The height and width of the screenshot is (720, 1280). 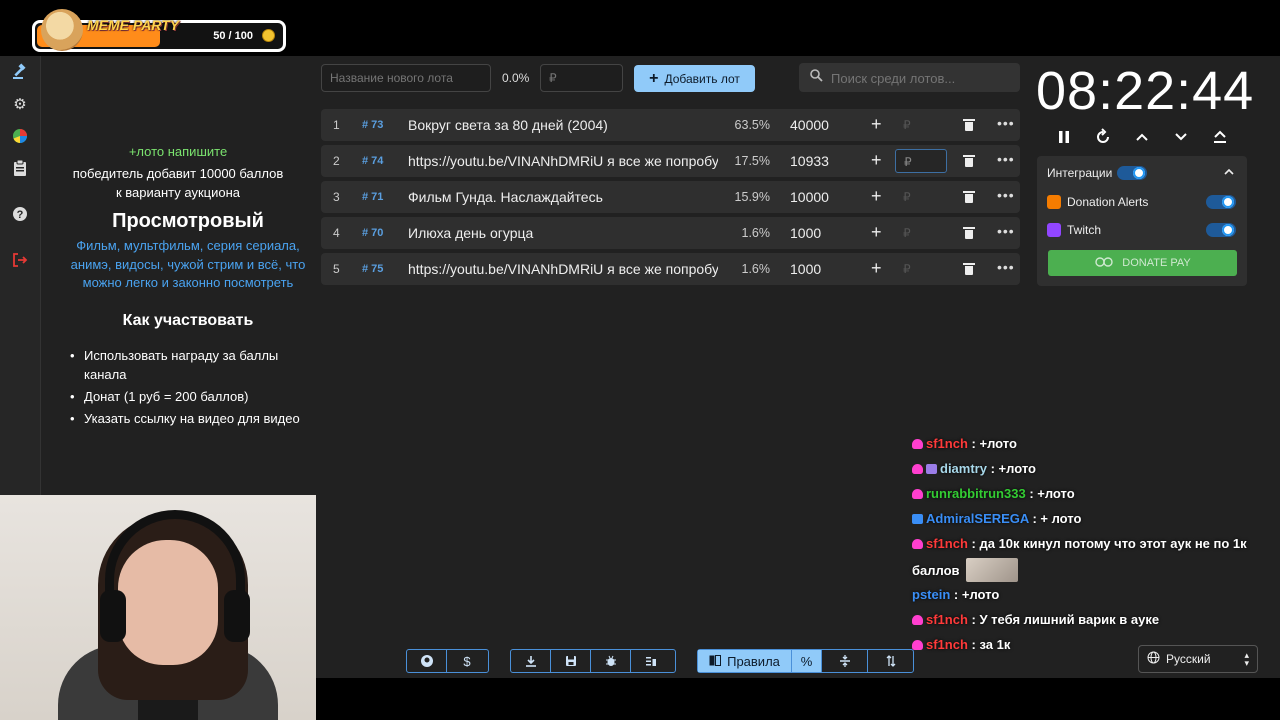 What do you see at coordinates (336, 197) in the screenshot?
I see `lot-index: 3` at bounding box center [336, 197].